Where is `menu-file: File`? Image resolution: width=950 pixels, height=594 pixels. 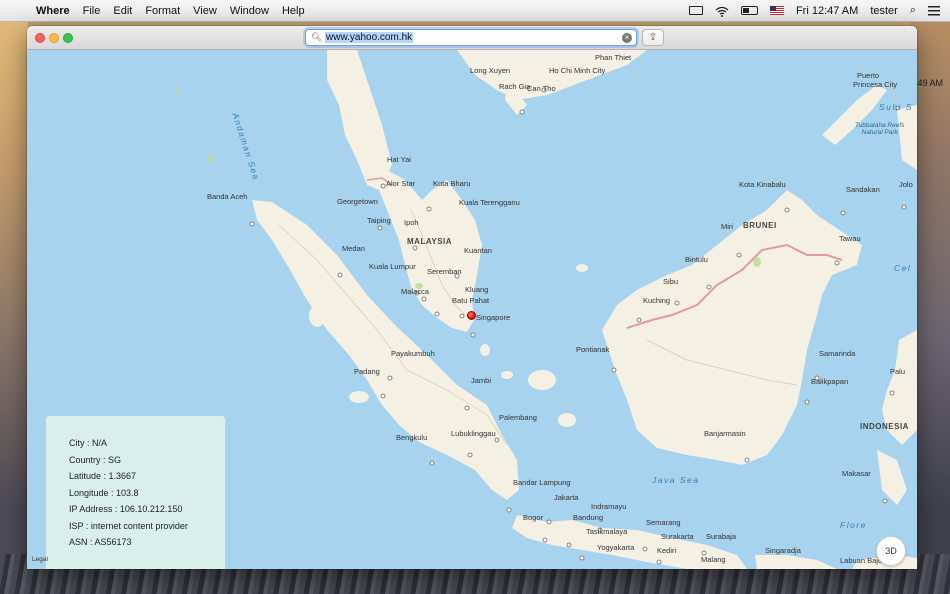 menu-file: File is located at coordinates (92, 11).